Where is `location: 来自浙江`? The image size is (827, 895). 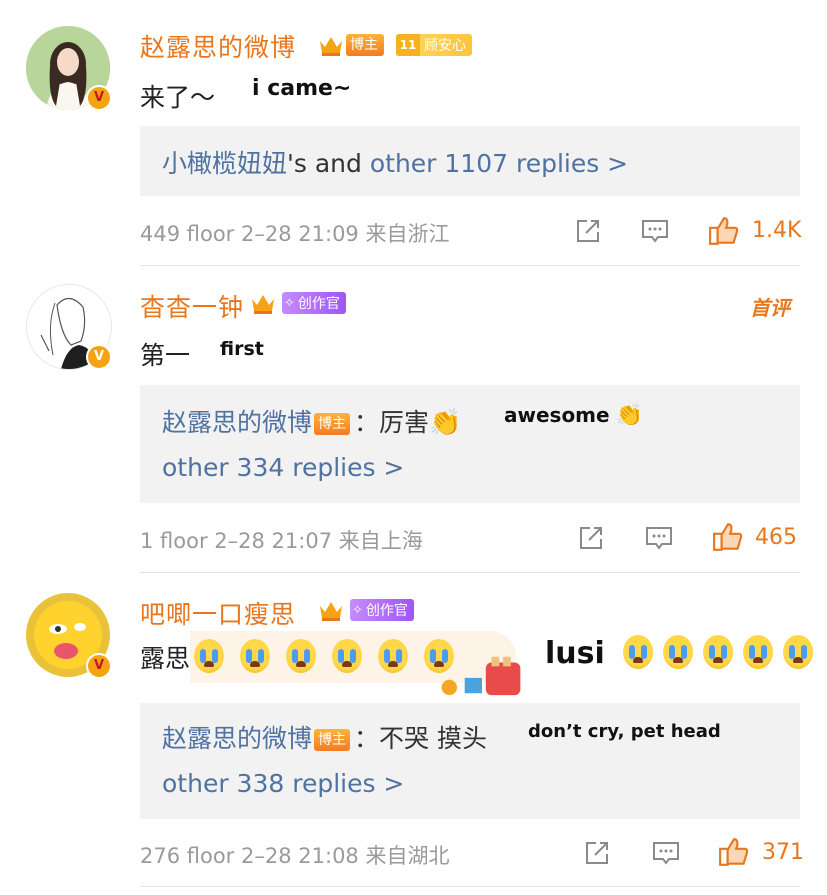
location: 来自浙江 is located at coordinates (407, 234).